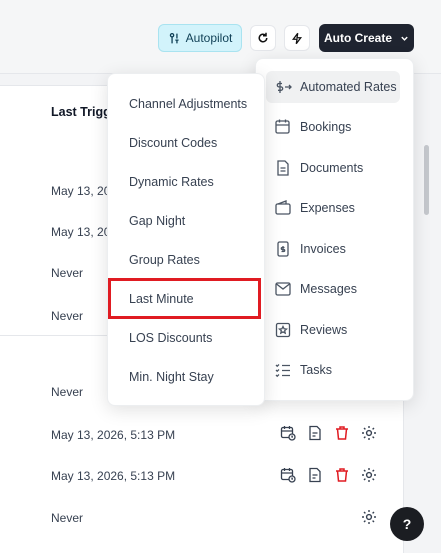 This screenshot has height=553, width=441. What do you see at coordinates (171, 377) in the screenshot?
I see `submenu-item-min-night-stay: Min. Night Stay` at bounding box center [171, 377].